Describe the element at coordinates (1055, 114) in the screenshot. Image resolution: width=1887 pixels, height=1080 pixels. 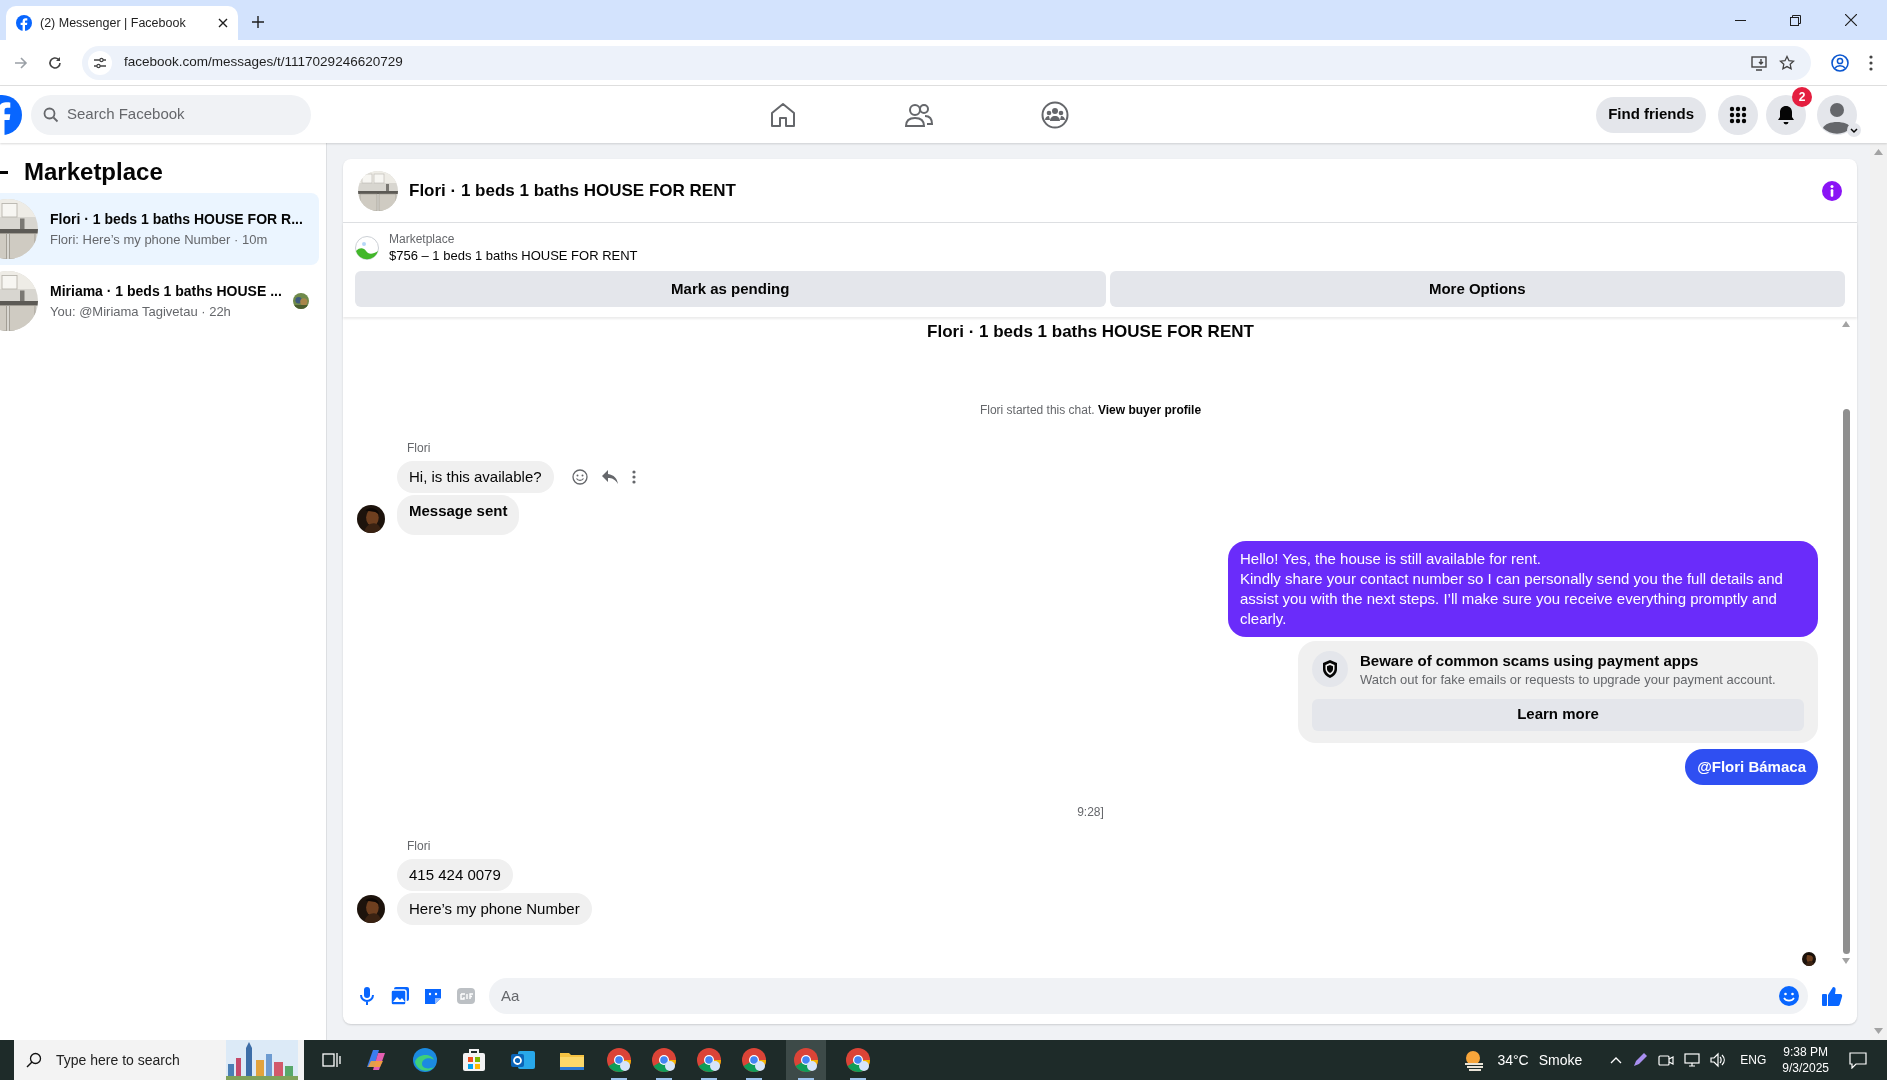
I see `groups-icon` at that location.